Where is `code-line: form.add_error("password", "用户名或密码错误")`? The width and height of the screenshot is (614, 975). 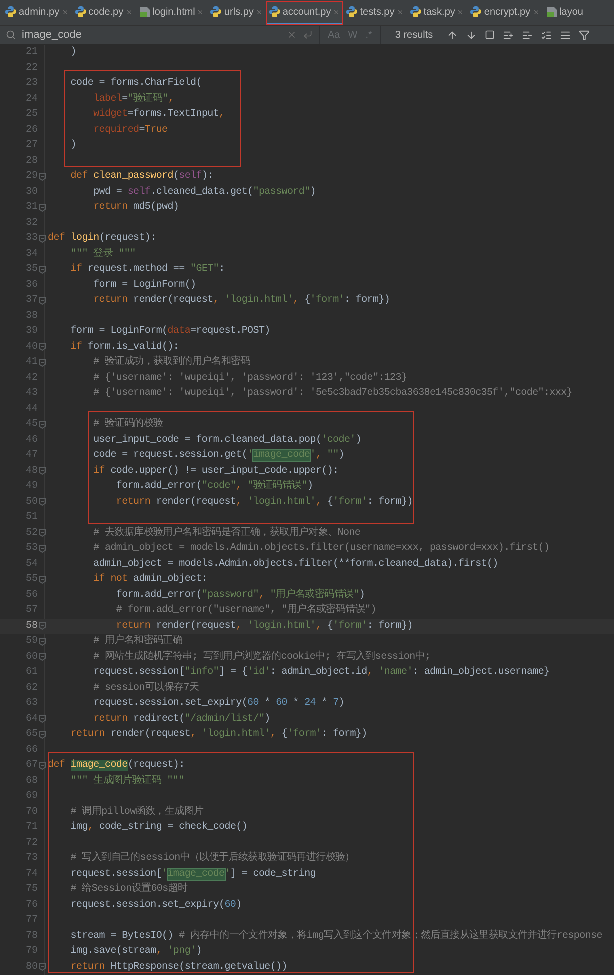
code-line: form.add_error("password", "用户名或密码错误") is located at coordinates (240, 595).